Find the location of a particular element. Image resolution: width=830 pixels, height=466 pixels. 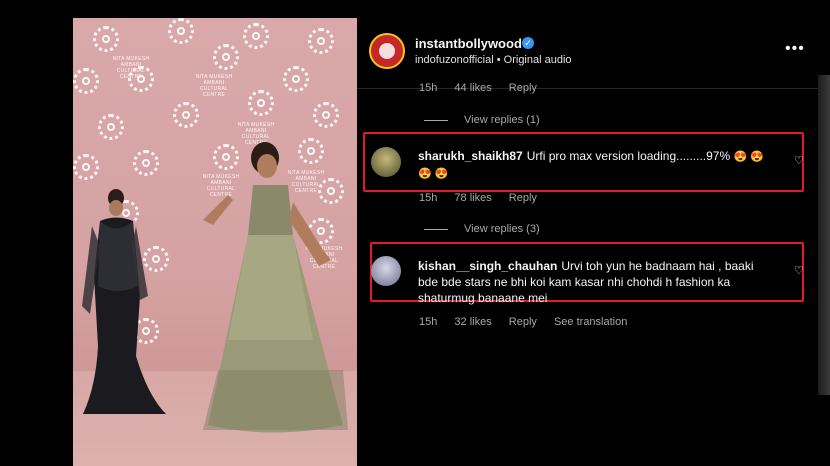

comment-meta: 15h 32 likes Reply See translation is located at coordinates (530, 322).